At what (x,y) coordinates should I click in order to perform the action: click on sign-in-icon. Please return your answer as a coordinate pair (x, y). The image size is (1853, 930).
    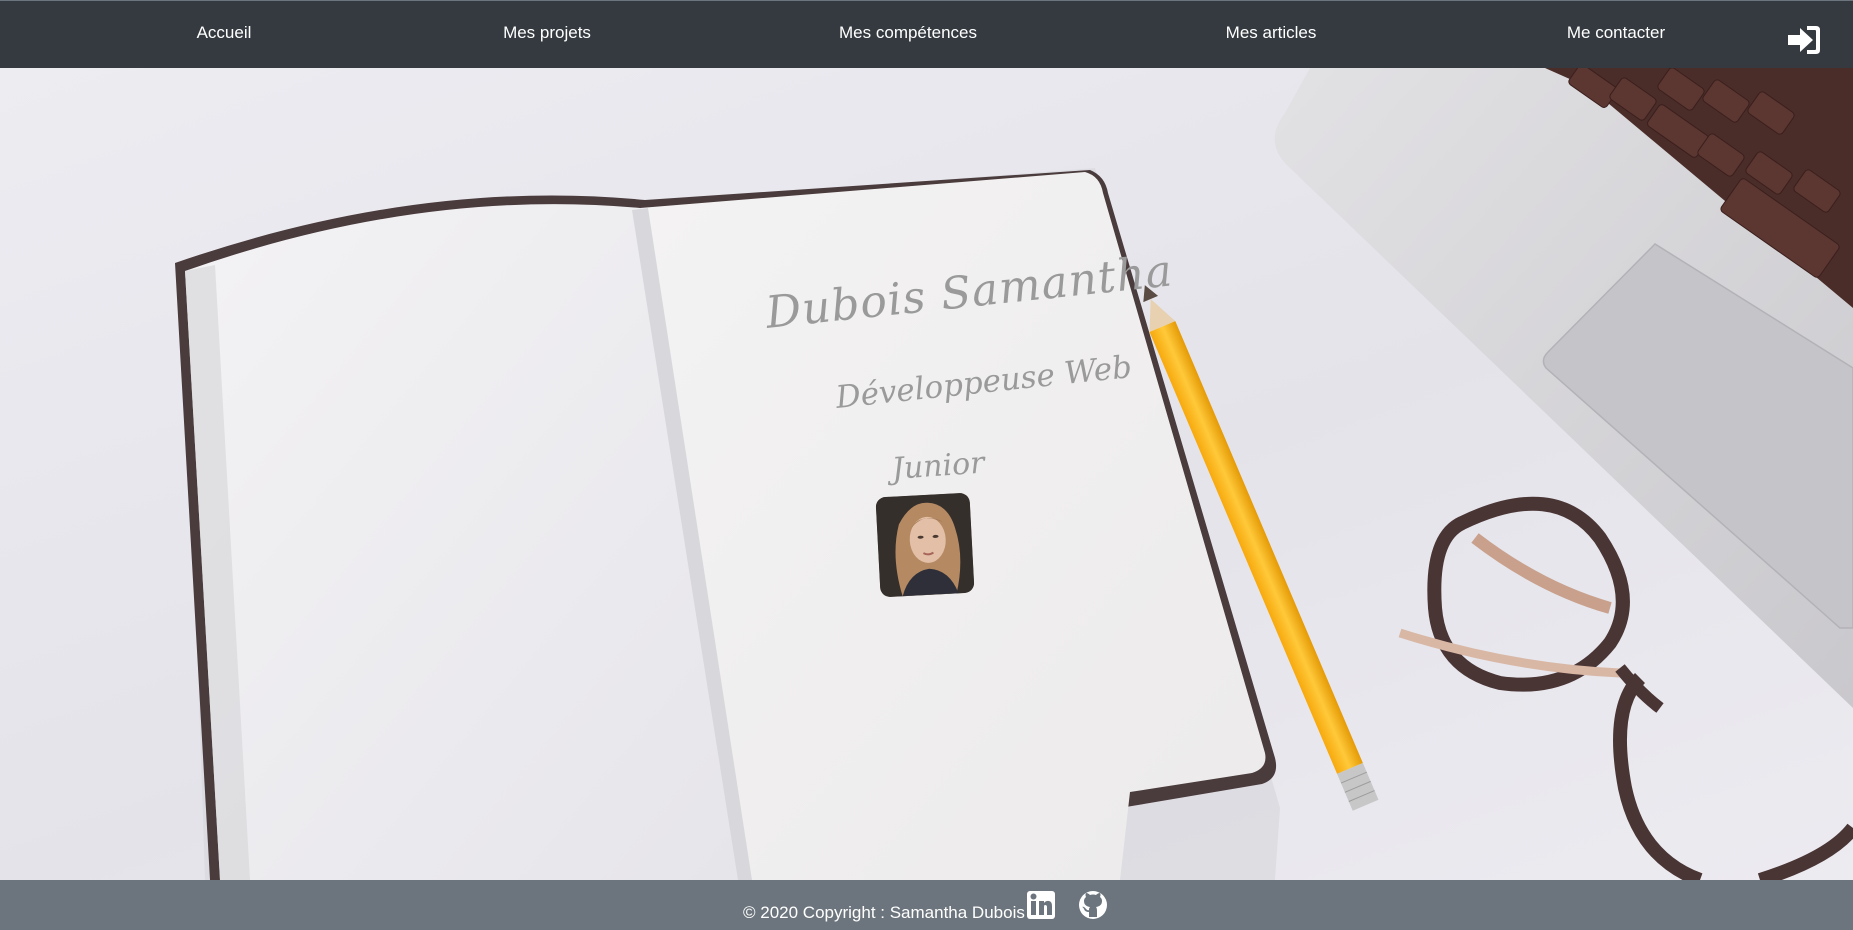
    Looking at the image, I should click on (1804, 40).